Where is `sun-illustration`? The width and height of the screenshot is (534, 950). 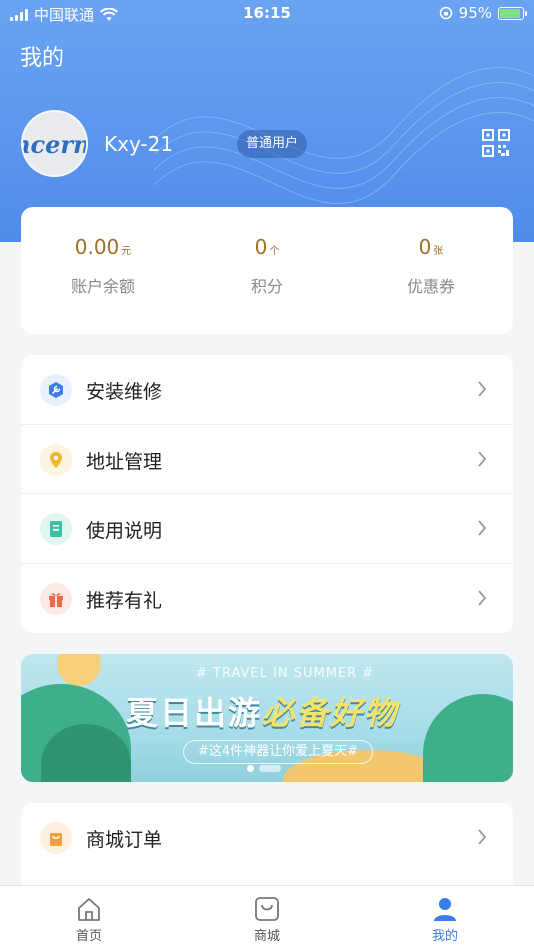
sun-illustration is located at coordinates (79, 670).